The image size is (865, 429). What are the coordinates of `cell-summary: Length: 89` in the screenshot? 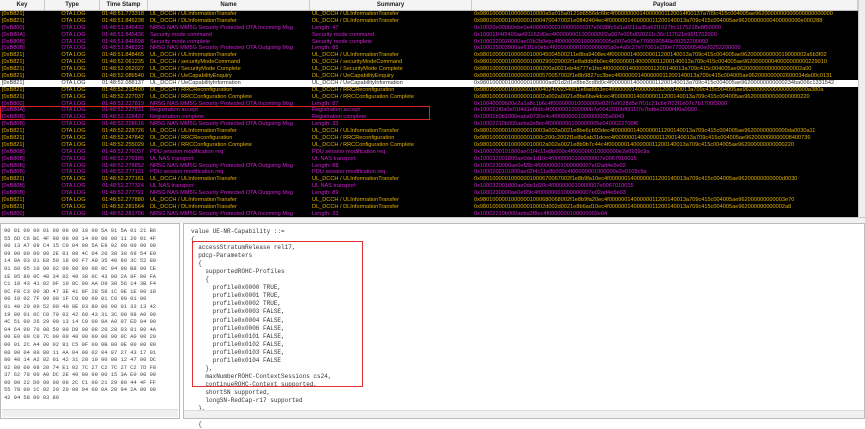 It's located at (325, 193).